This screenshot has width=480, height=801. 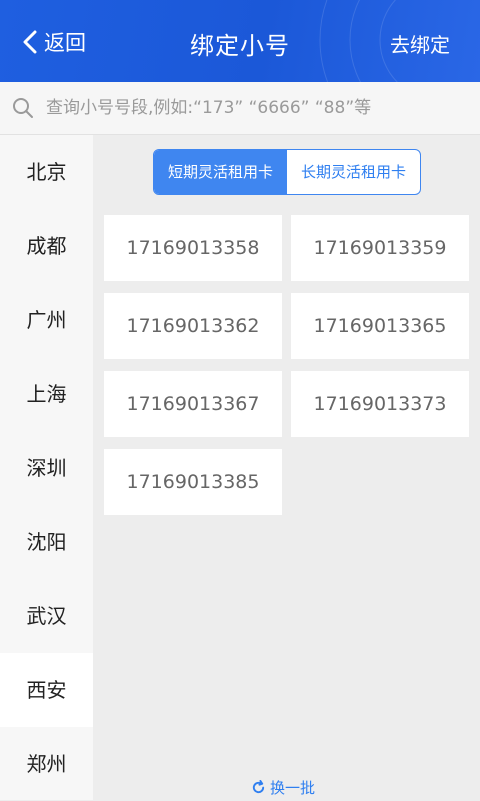 What do you see at coordinates (193, 482) in the screenshot?
I see `number-option: 17169013385` at bounding box center [193, 482].